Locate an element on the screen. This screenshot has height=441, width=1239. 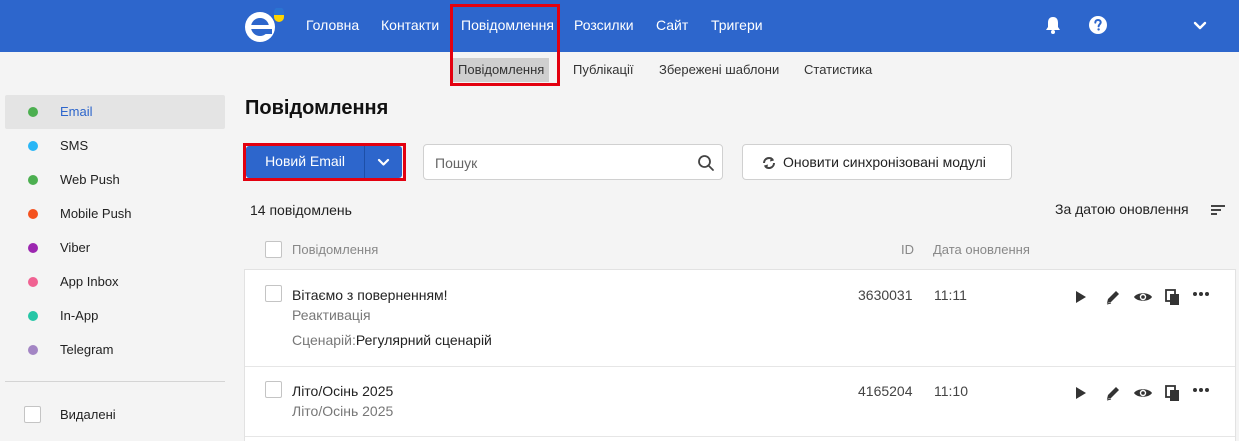
column-header-message: Повідомлення is located at coordinates (335, 249).